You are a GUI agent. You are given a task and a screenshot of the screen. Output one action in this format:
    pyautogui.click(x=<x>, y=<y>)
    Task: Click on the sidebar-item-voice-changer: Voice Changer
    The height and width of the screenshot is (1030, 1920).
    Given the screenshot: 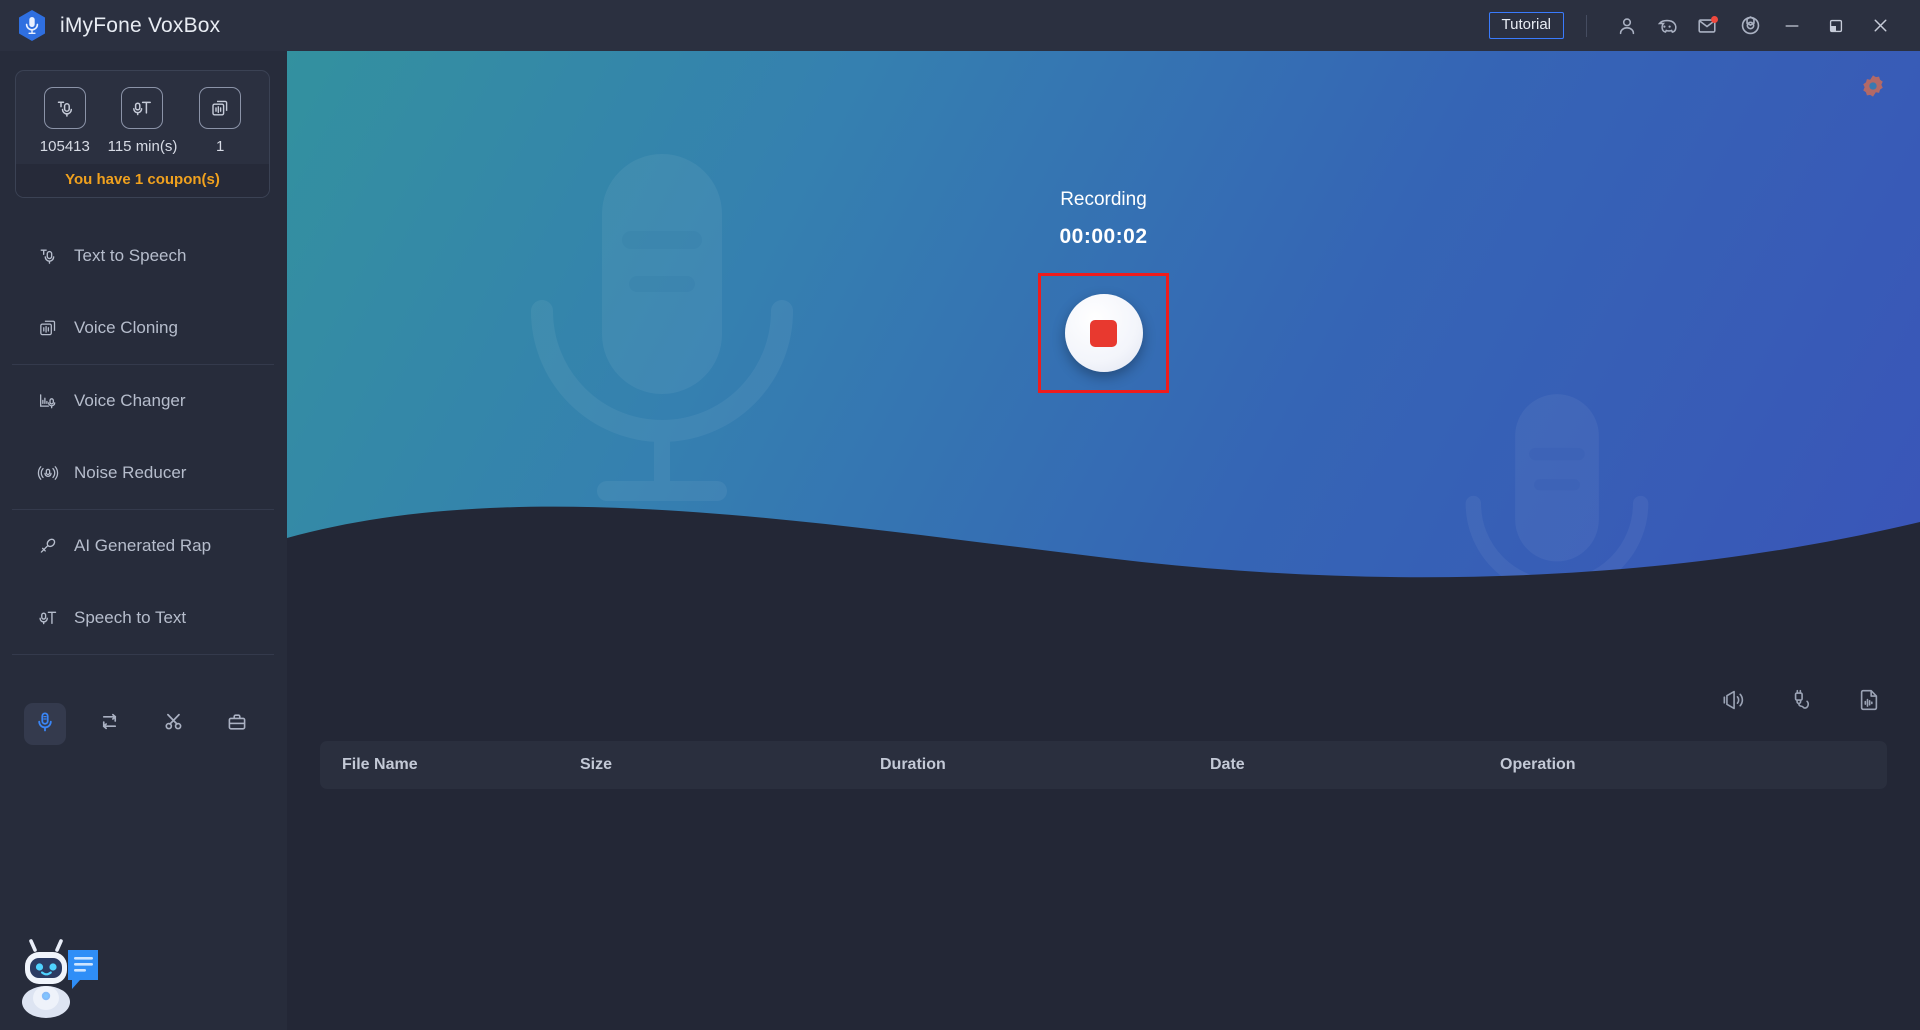 What is the action you would take?
    pyautogui.click(x=143, y=401)
    